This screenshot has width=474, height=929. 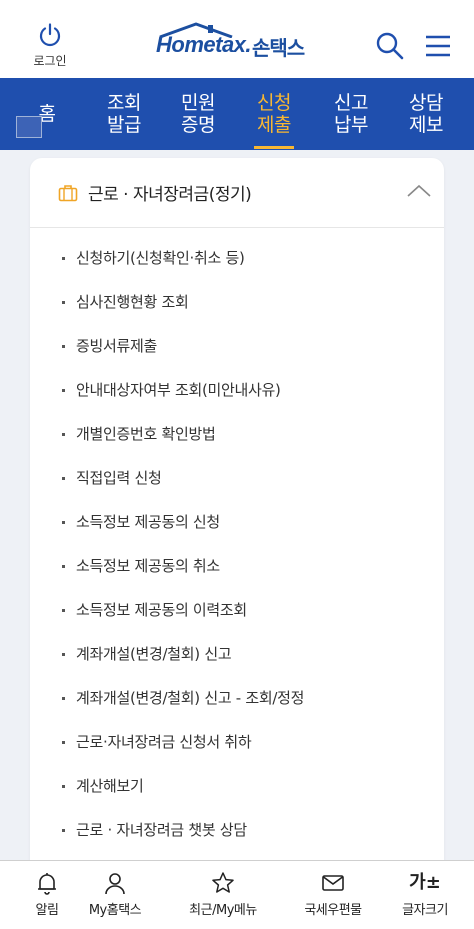 What do you see at coordinates (204, 44) in the screenshot?
I see `logo-text-en: Hometax.` at bounding box center [204, 44].